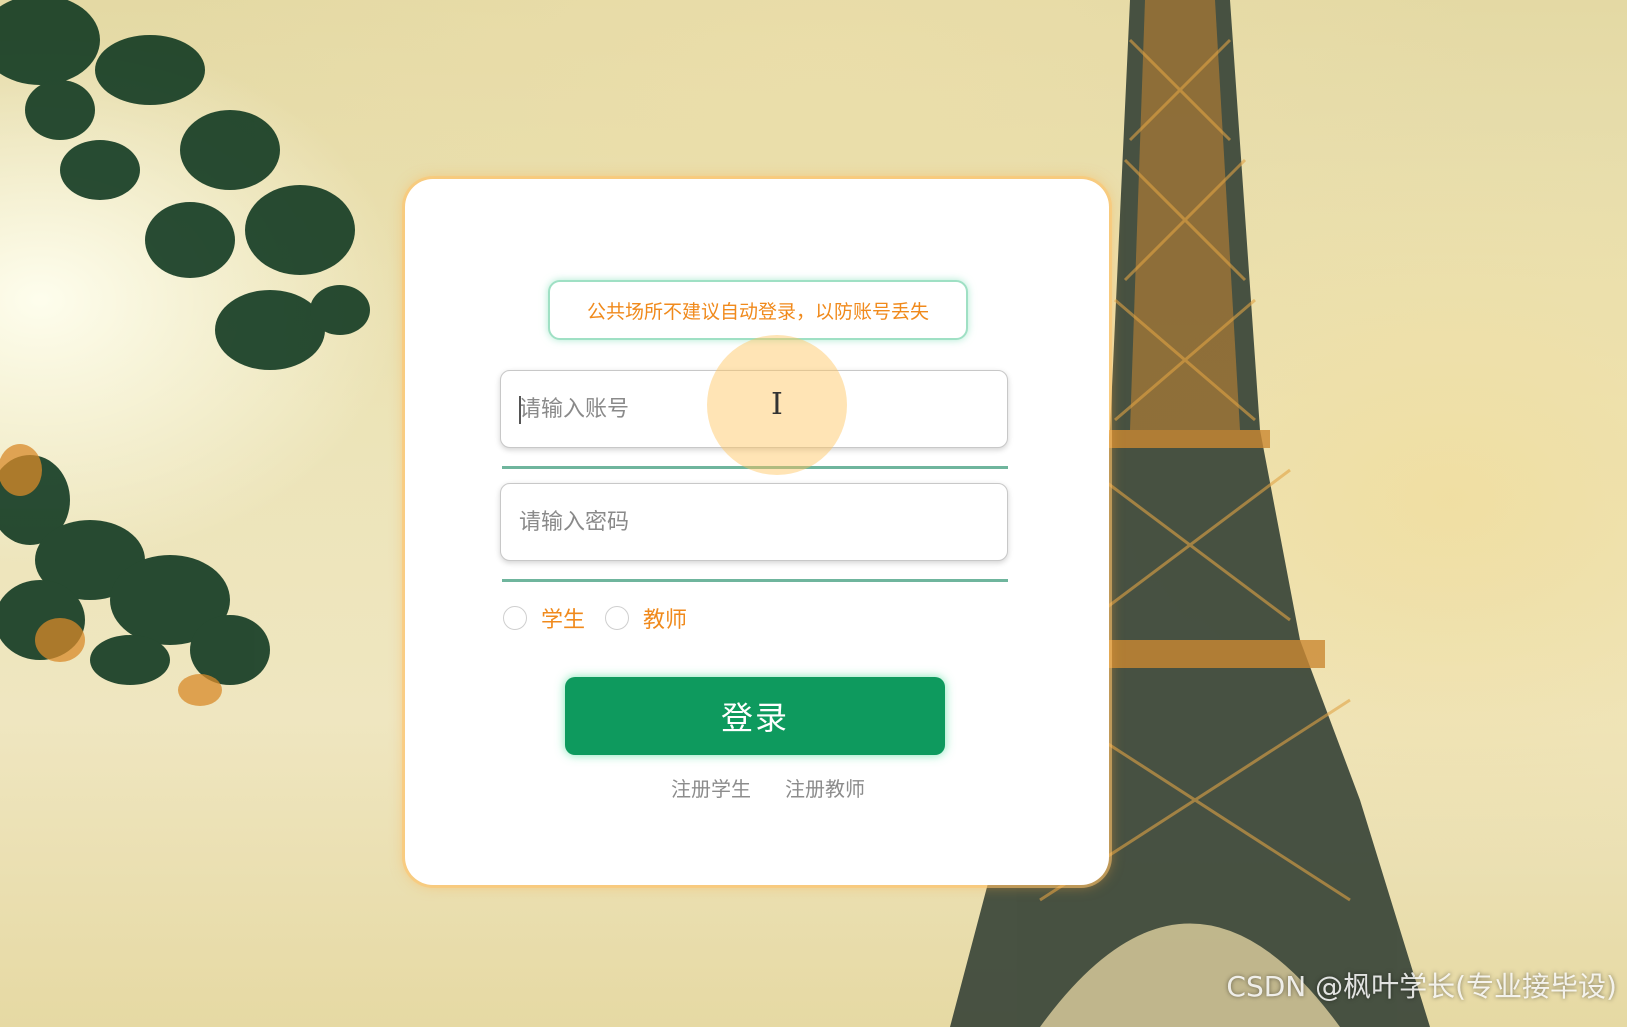 This screenshot has width=1627, height=1027. What do you see at coordinates (755, 580) in the screenshot?
I see `password-underline` at bounding box center [755, 580].